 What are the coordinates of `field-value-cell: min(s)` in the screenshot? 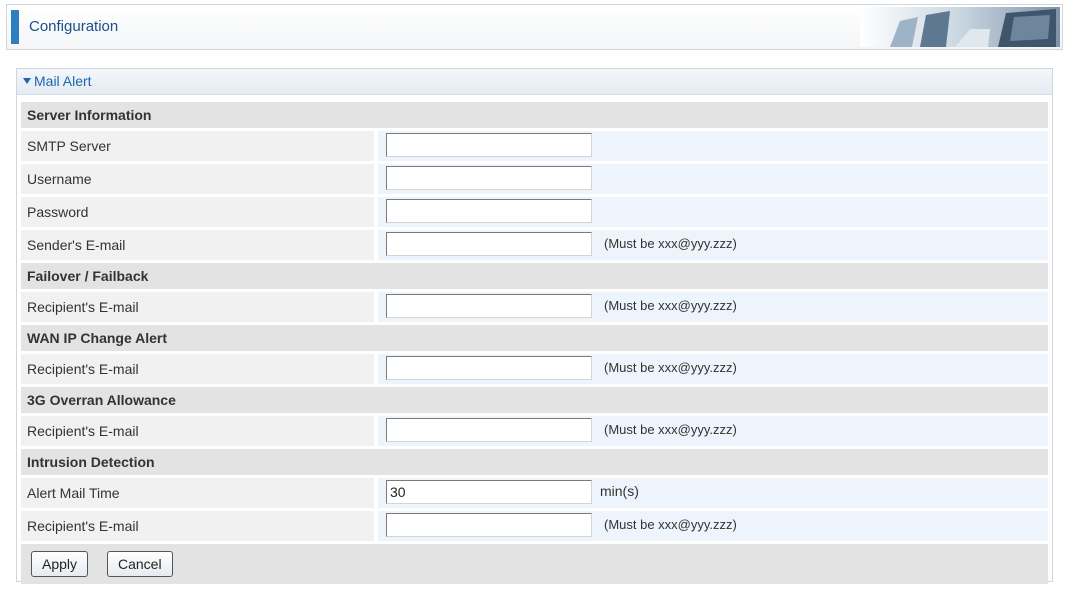 It's located at (711, 493).